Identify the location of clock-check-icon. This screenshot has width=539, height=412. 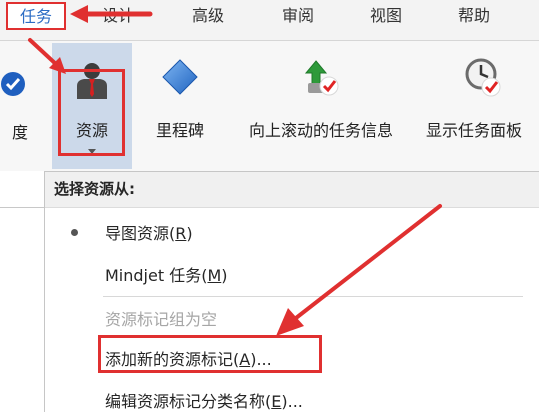
(483, 77).